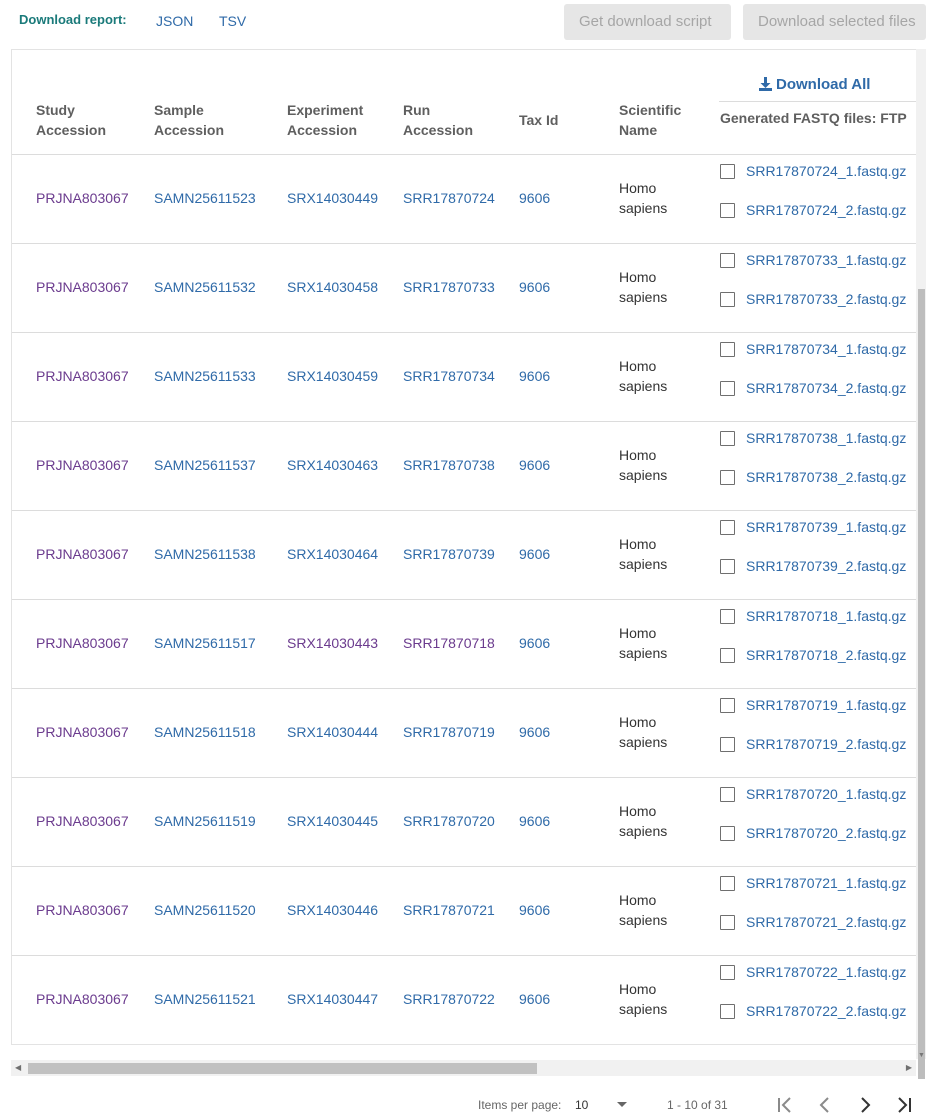 This screenshot has height=1119, width=926. I want to click on fastq-file-link: SRR17870733_1.fastq.gz, so click(826, 260).